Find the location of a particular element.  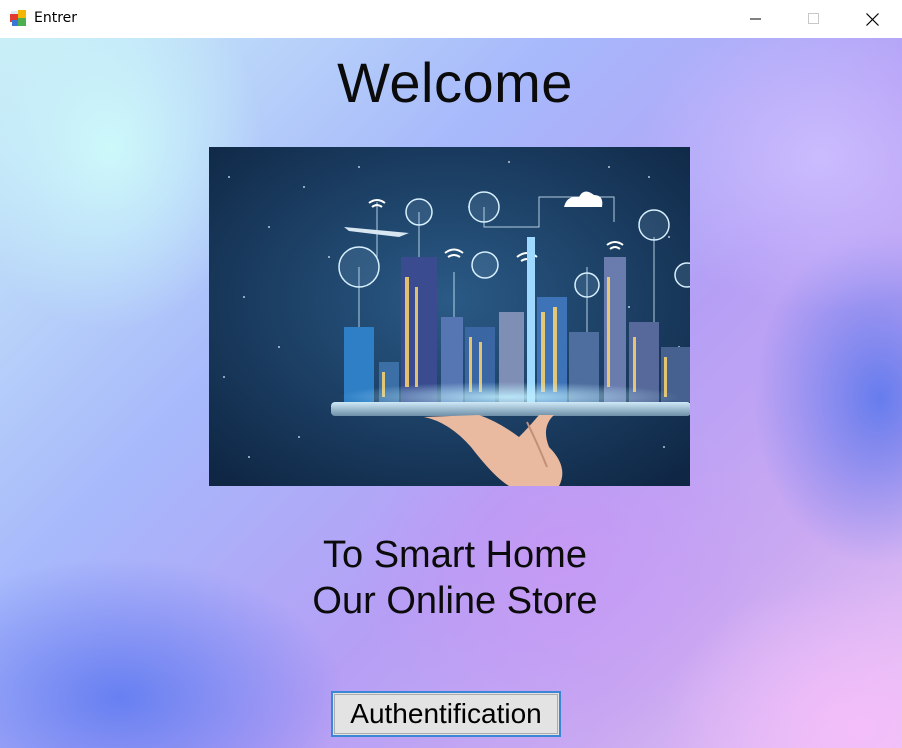

close-button is located at coordinates (872, 19).